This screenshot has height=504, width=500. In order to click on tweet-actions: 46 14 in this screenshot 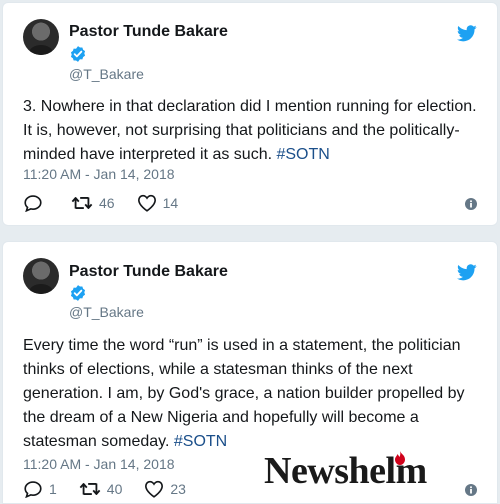, I will do `click(111, 203)`.